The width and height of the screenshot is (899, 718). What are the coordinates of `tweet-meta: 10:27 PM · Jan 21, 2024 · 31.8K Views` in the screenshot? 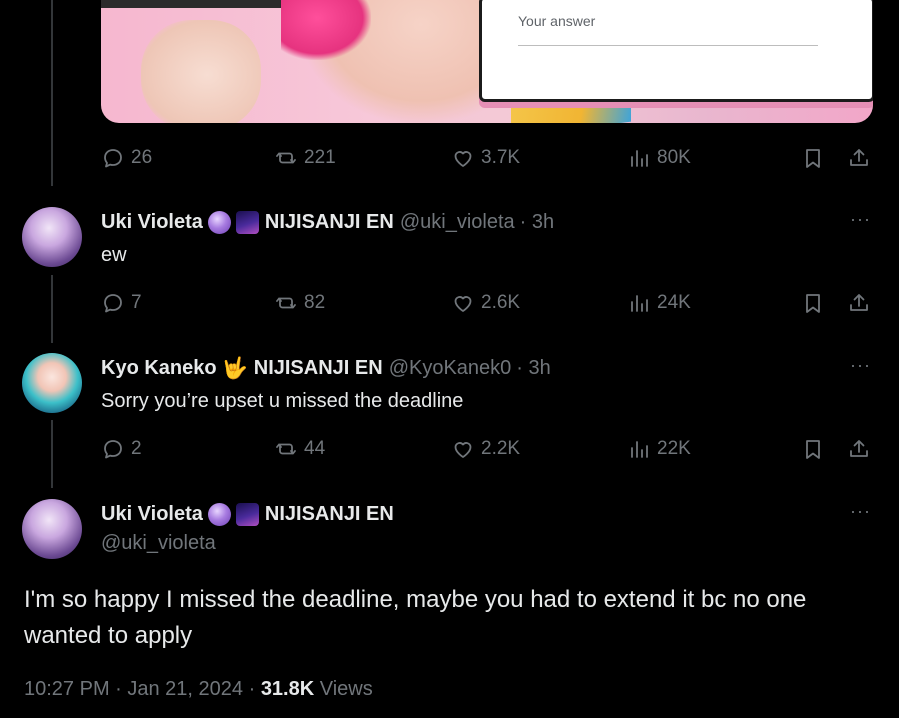 It's located at (198, 689).